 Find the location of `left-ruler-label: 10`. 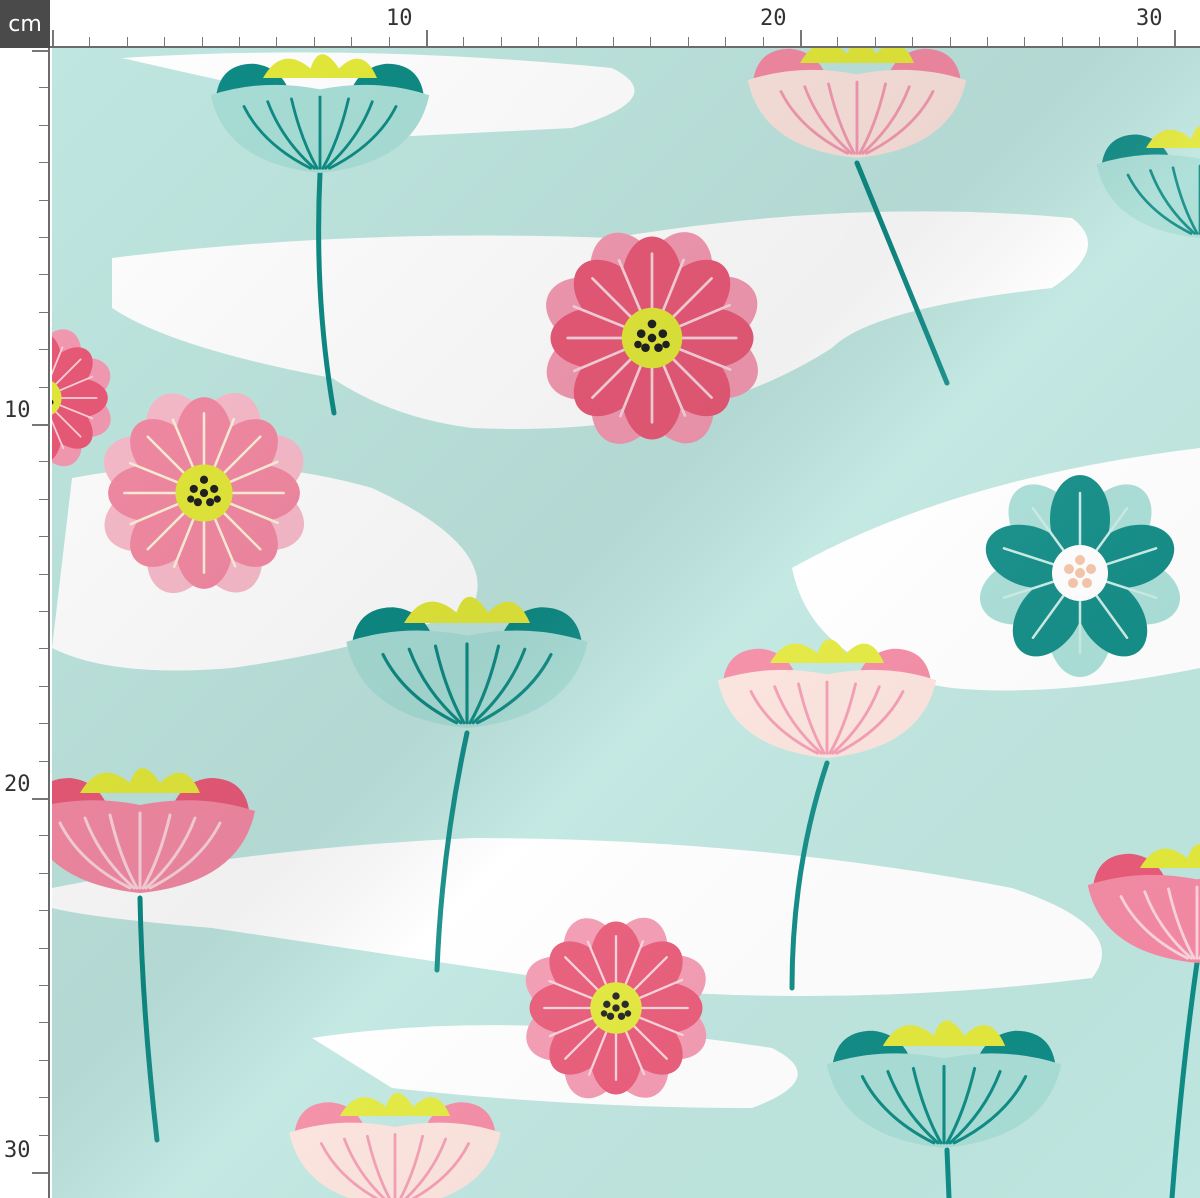

left-ruler-label: 10 is located at coordinates (17, 410).